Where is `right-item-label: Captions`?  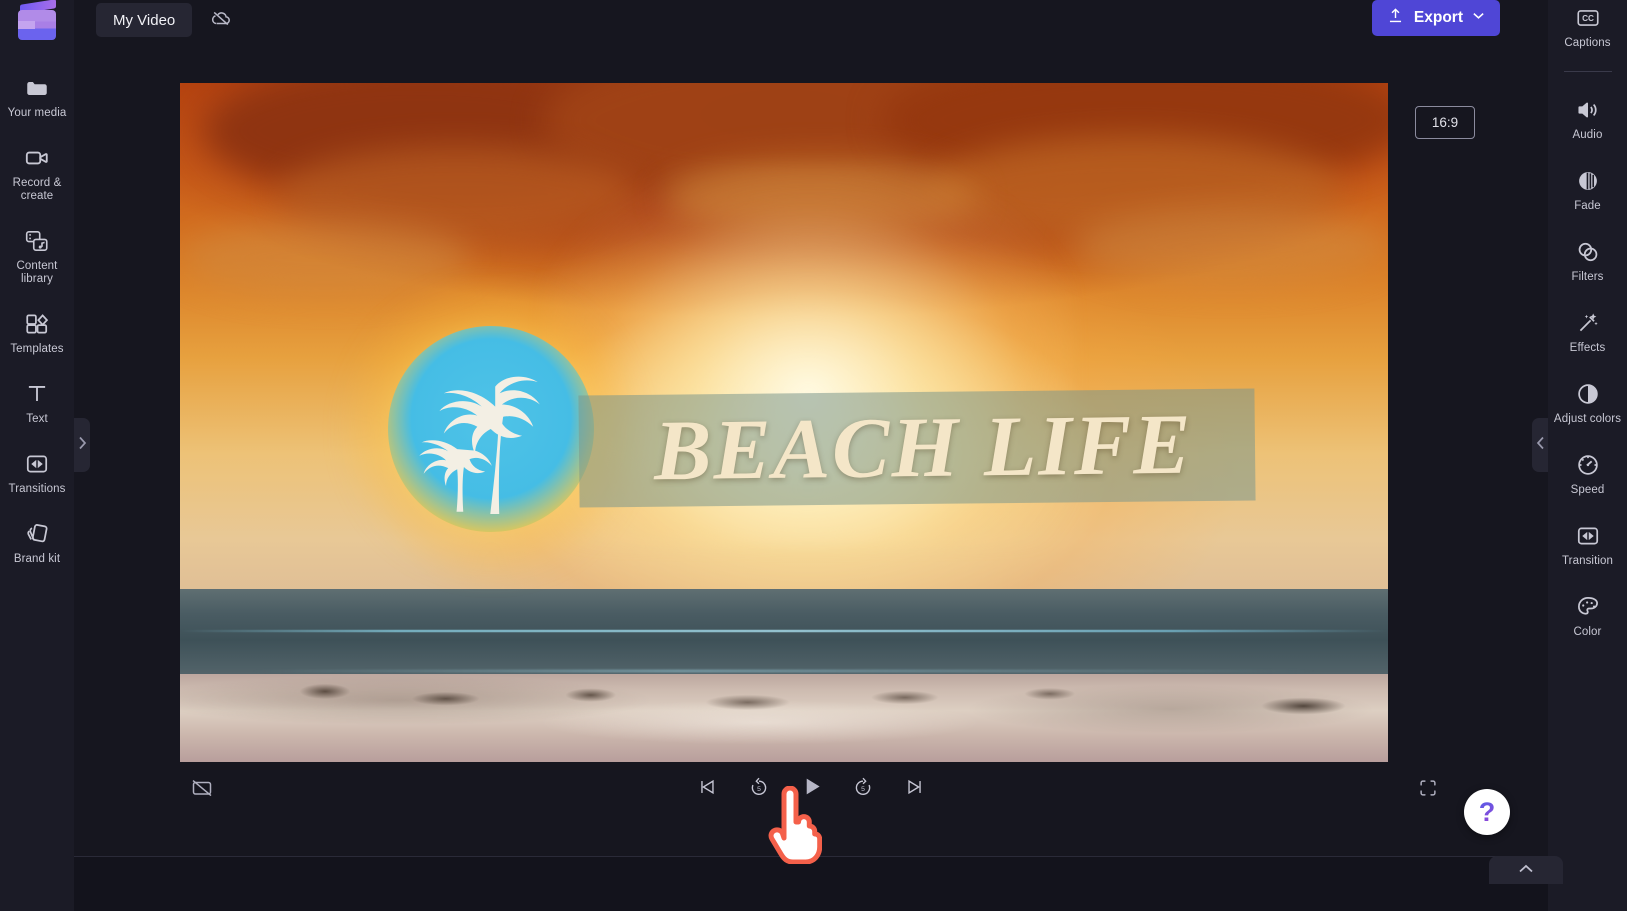
right-item-label: Captions is located at coordinates (1587, 43).